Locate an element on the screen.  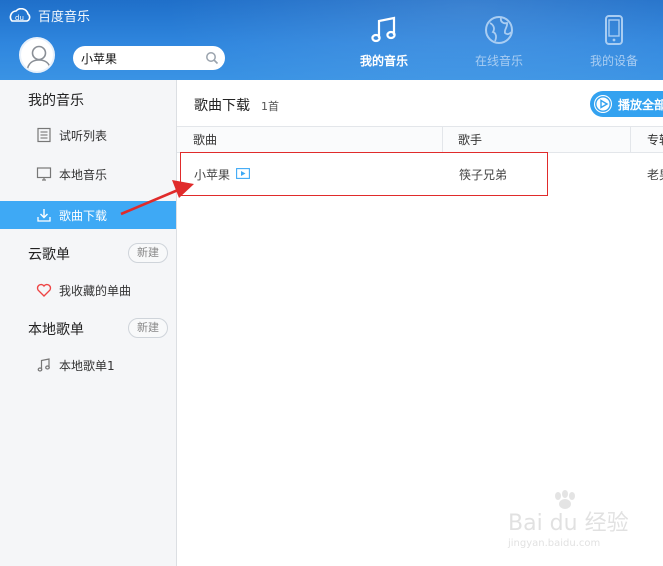
sidebar-section-my-music: 我的音乐 is located at coordinates (56, 101).